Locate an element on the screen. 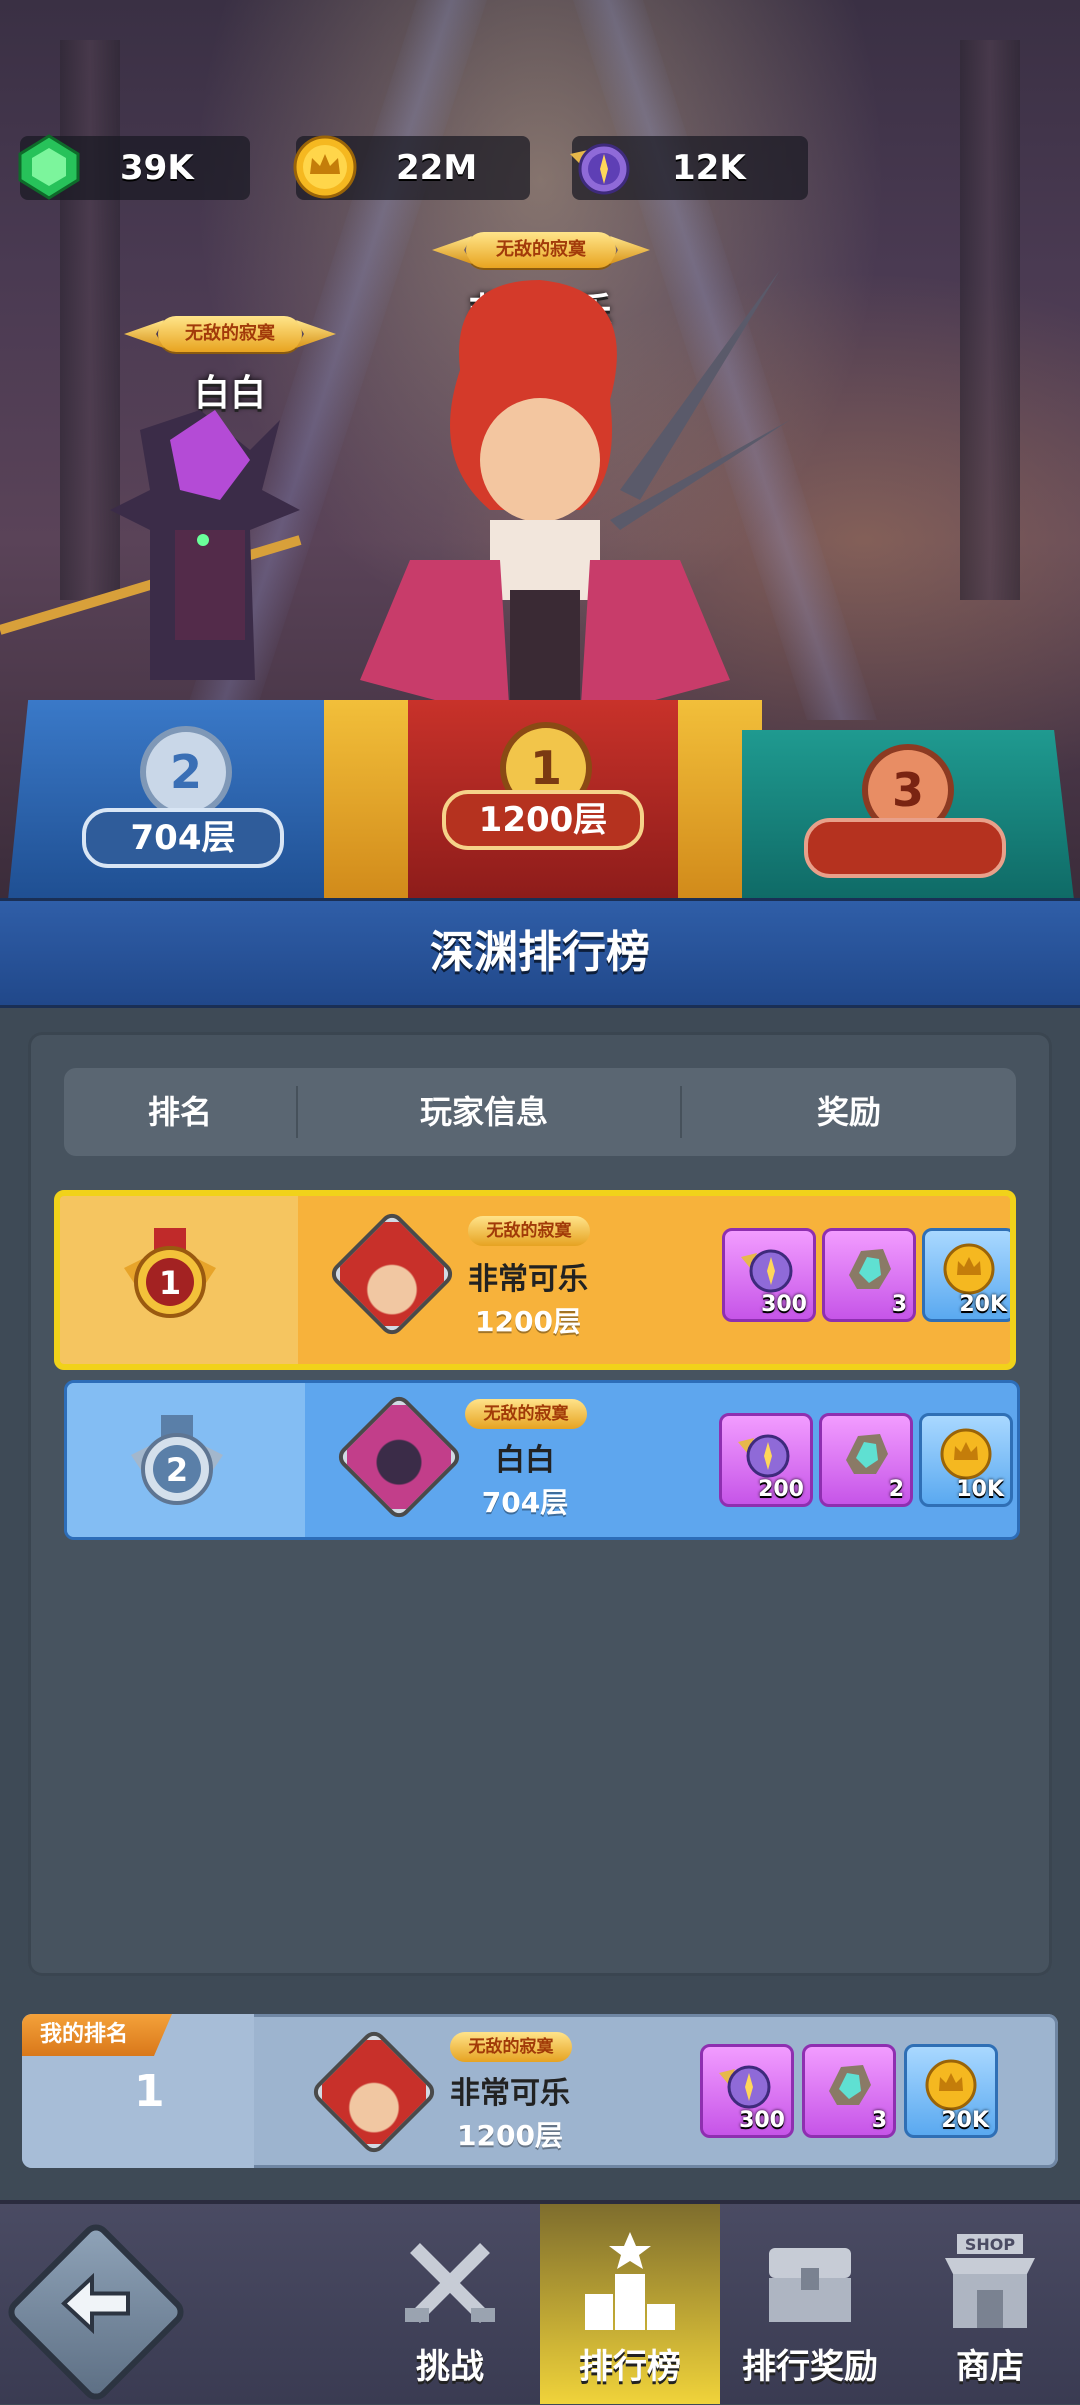 This screenshot has height=2405, width=1080. second-floor-label: 704层 is located at coordinates (183, 838).